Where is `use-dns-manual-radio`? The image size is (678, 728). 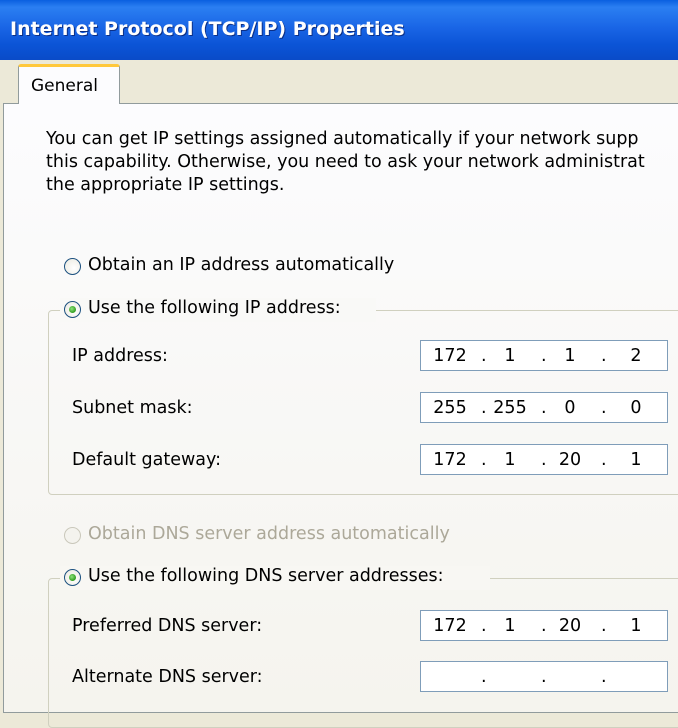
use-dns-manual-radio is located at coordinates (72, 577).